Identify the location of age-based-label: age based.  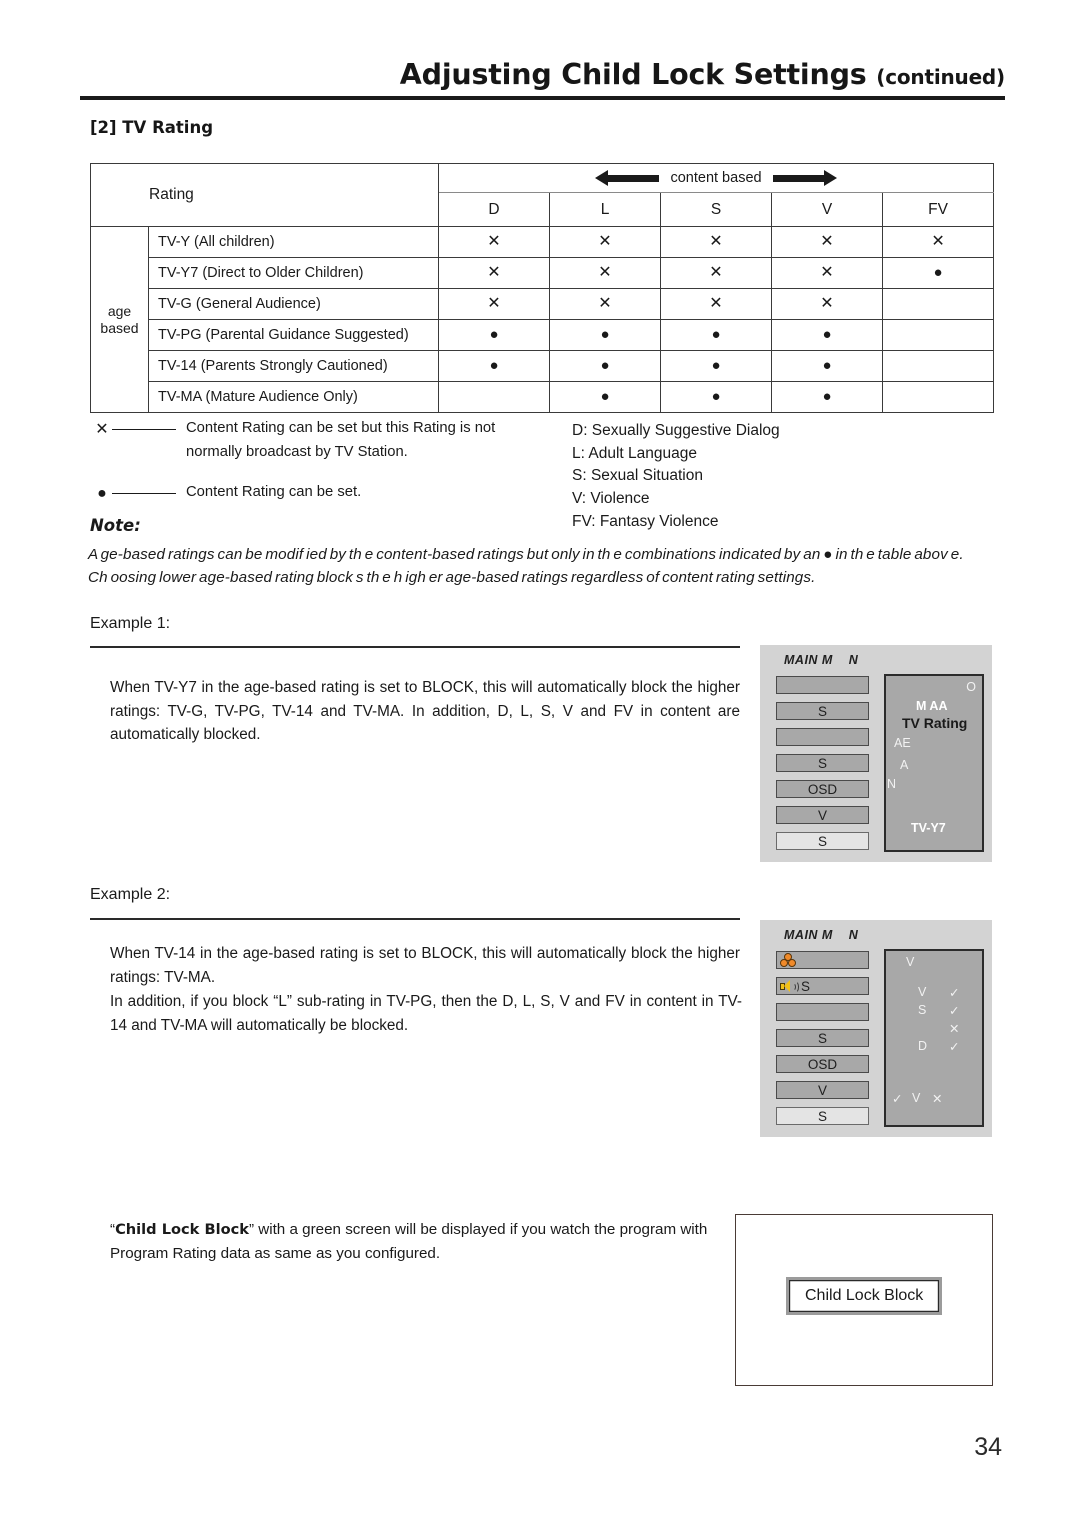
(119, 319).